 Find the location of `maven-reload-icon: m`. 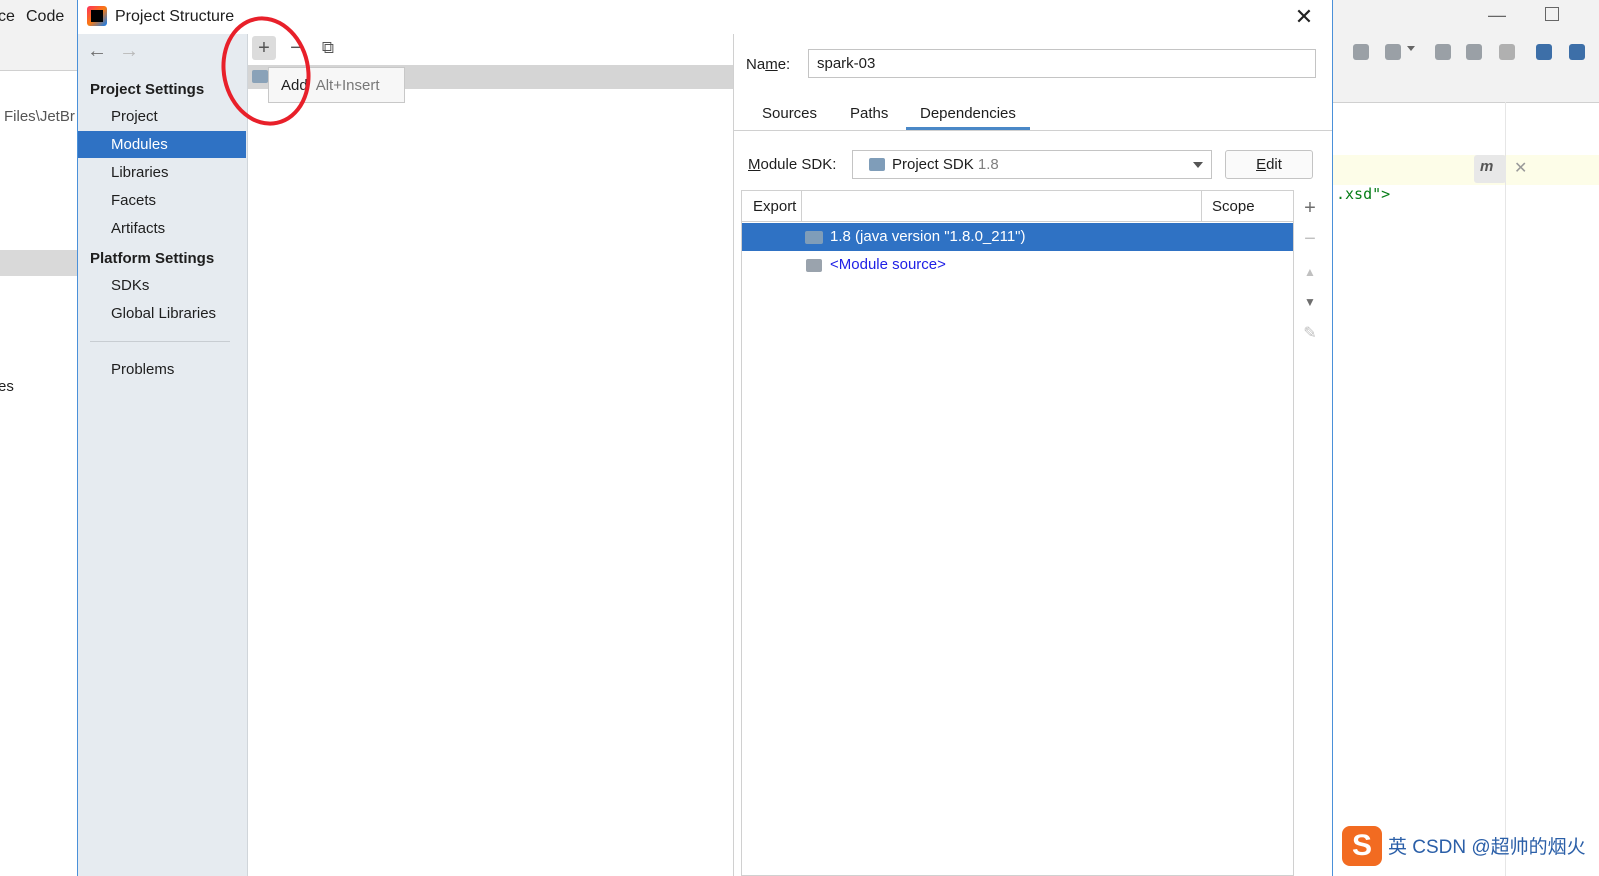

maven-reload-icon: m is located at coordinates (1490, 169).